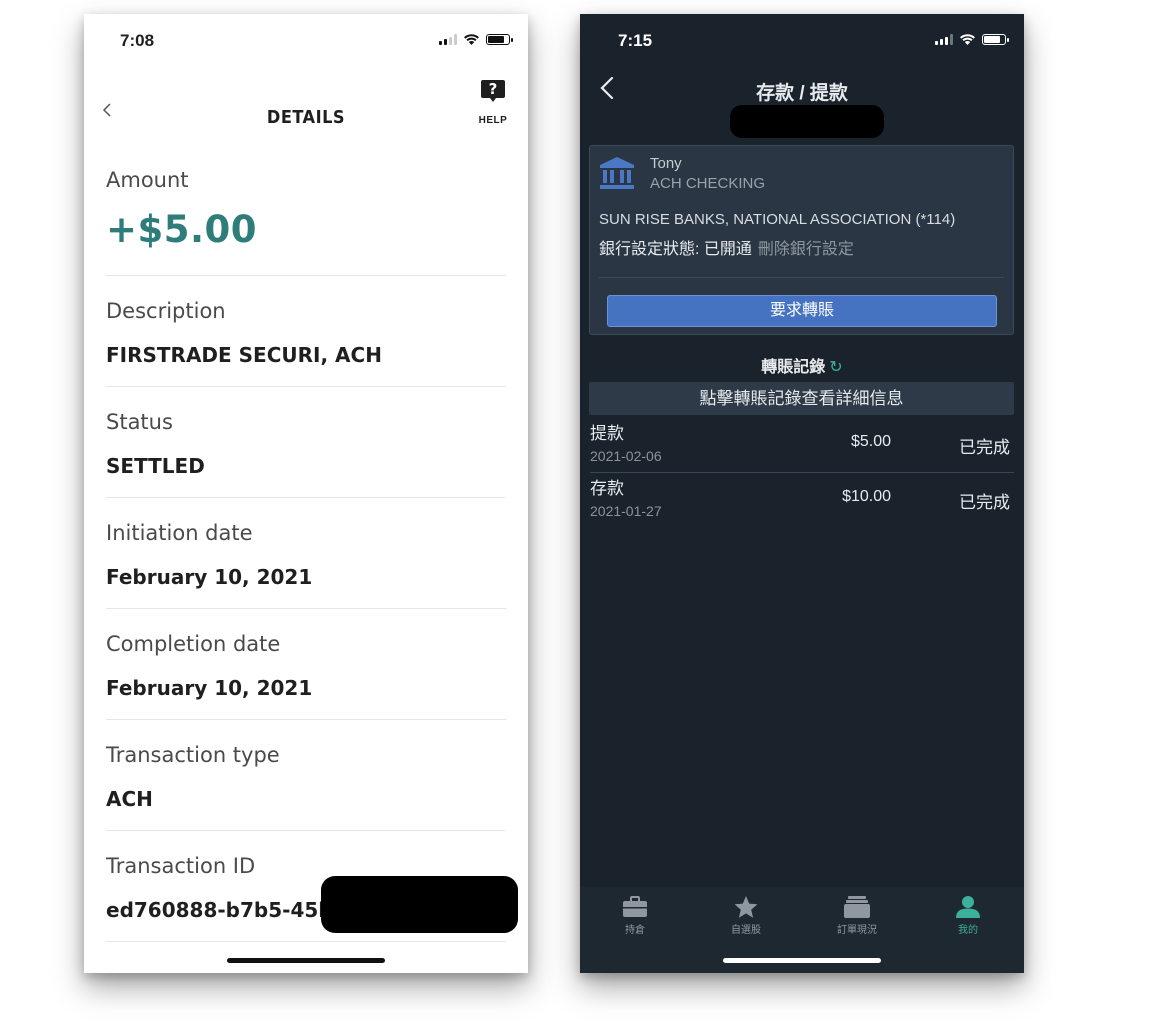 The image size is (1166, 1032). Describe the element at coordinates (835, 367) in the screenshot. I see `refresh-icon: ↻` at that location.